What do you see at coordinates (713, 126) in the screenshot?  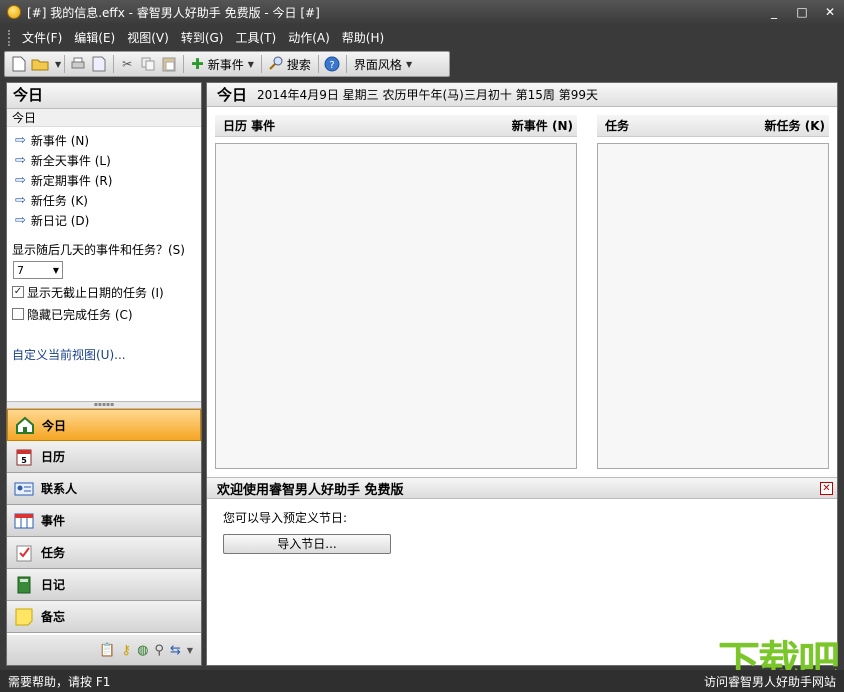 I see `task-column-header: 任务 新任务 (K)` at bounding box center [713, 126].